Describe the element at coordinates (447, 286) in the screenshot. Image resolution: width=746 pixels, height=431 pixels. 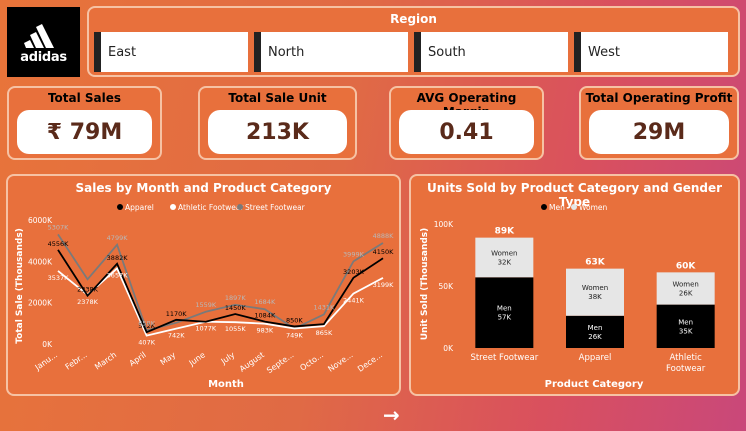
I see `y-tick-label: 50K` at that location.